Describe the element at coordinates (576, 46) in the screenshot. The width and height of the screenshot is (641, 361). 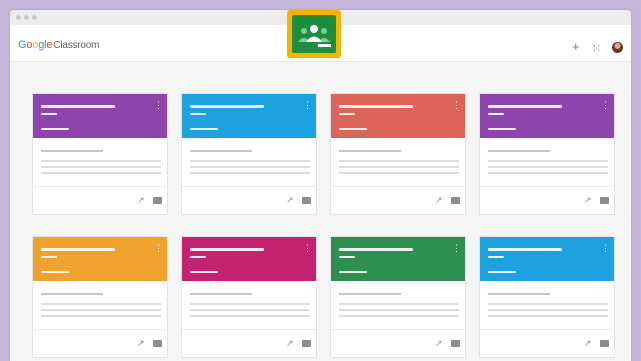
I see `plus-icon: +` at that location.